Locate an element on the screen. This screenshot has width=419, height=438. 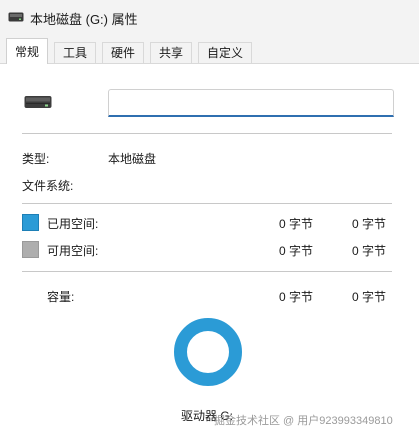
type-value: 本地磁盘 is located at coordinates (132, 159).